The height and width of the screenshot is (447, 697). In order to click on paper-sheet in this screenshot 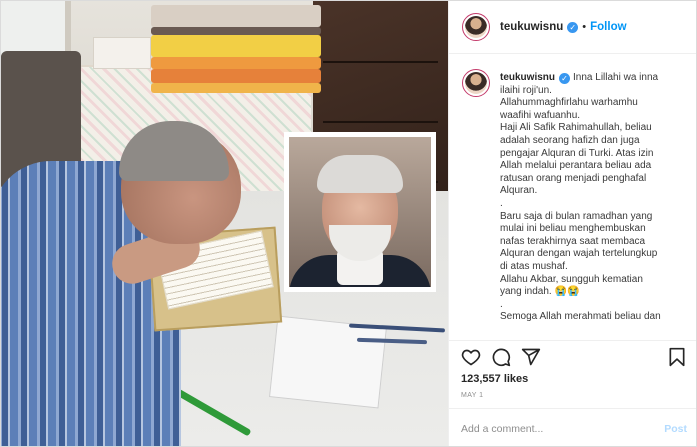, I will do `click(328, 362)`.